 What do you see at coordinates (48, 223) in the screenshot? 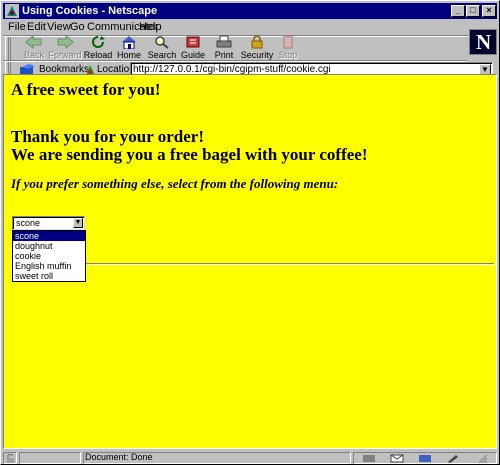
I see `sweet-select: scone ▼` at bounding box center [48, 223].